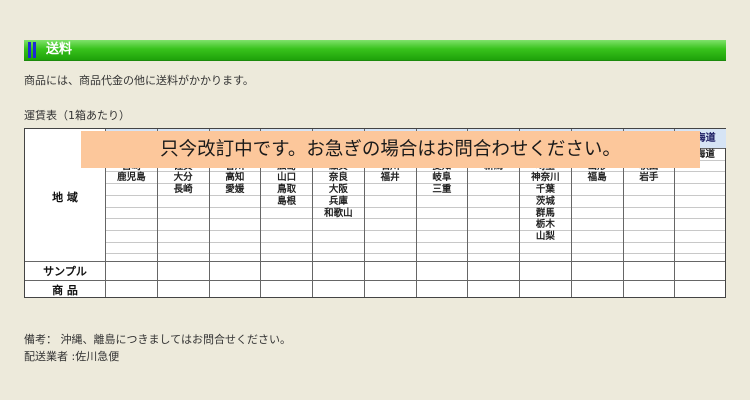 This screenshot has height=400, width=750. What do you see at coordinates (649, 178) in the screenshot?
I see `prefecture-cell: 岩手` at bounding box center [649, 178].